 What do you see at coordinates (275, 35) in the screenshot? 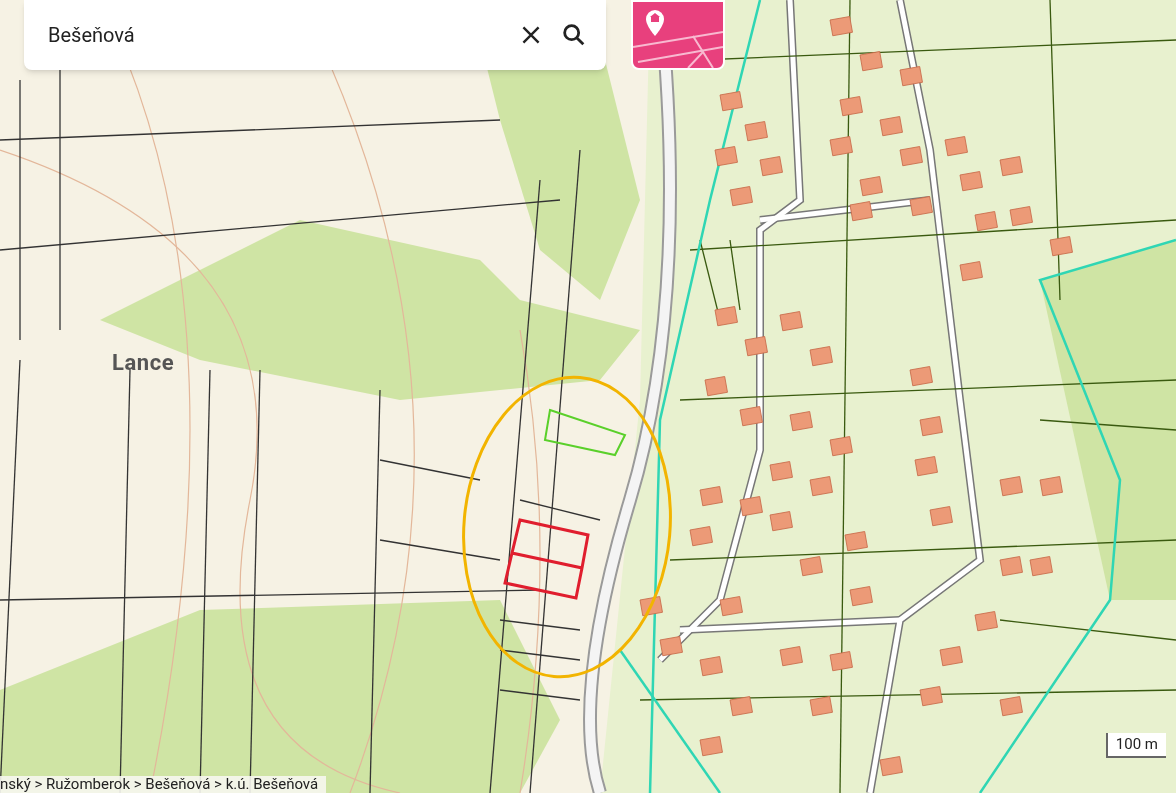
I see `search-input: Bešeňová` at bounding box center [275, 35].